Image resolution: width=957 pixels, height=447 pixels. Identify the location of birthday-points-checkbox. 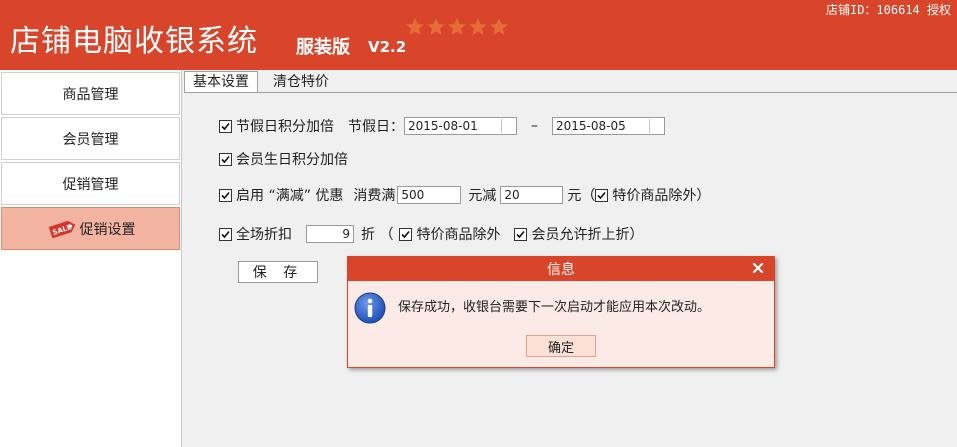
(225, 159).